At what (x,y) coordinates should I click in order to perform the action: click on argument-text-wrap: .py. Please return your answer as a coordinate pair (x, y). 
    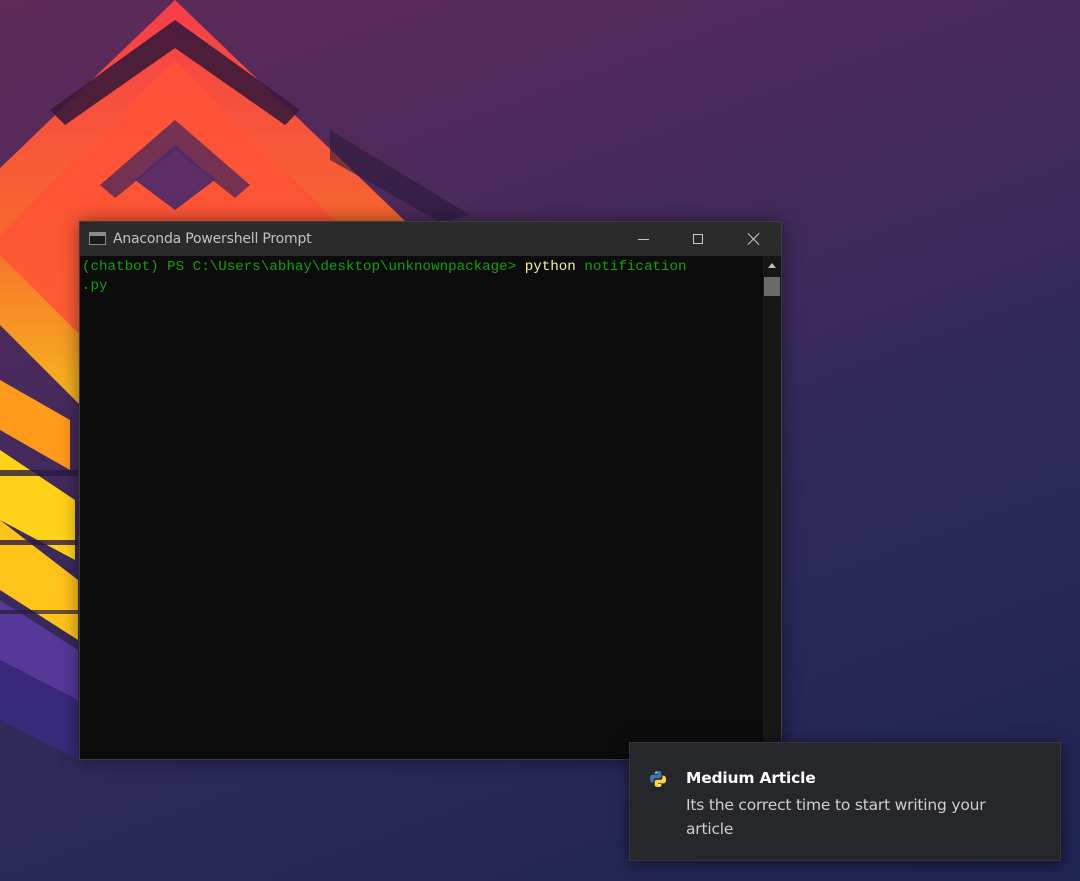
    Looking at the image, I should click on (95, 286).